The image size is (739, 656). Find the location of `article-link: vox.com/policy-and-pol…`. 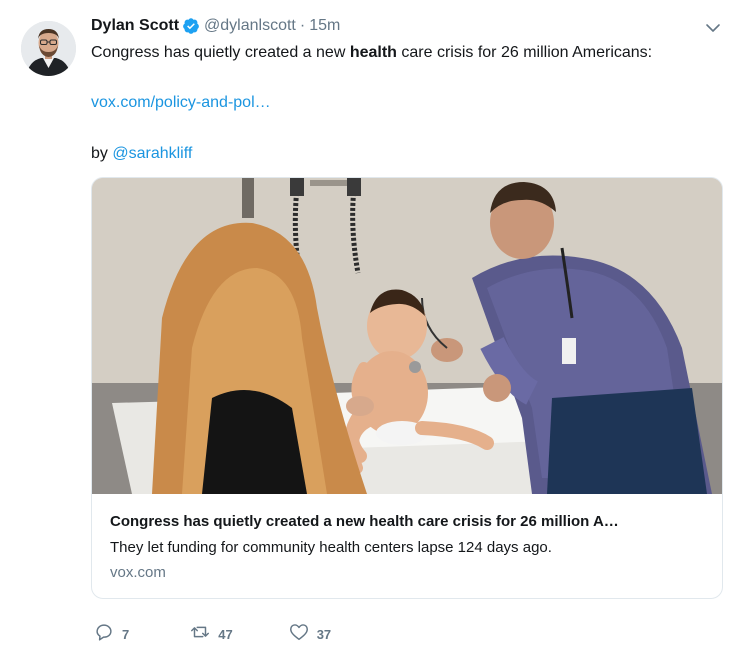

article-link: vox.com/policy-and-pol… is located at coordinates (181, 102).